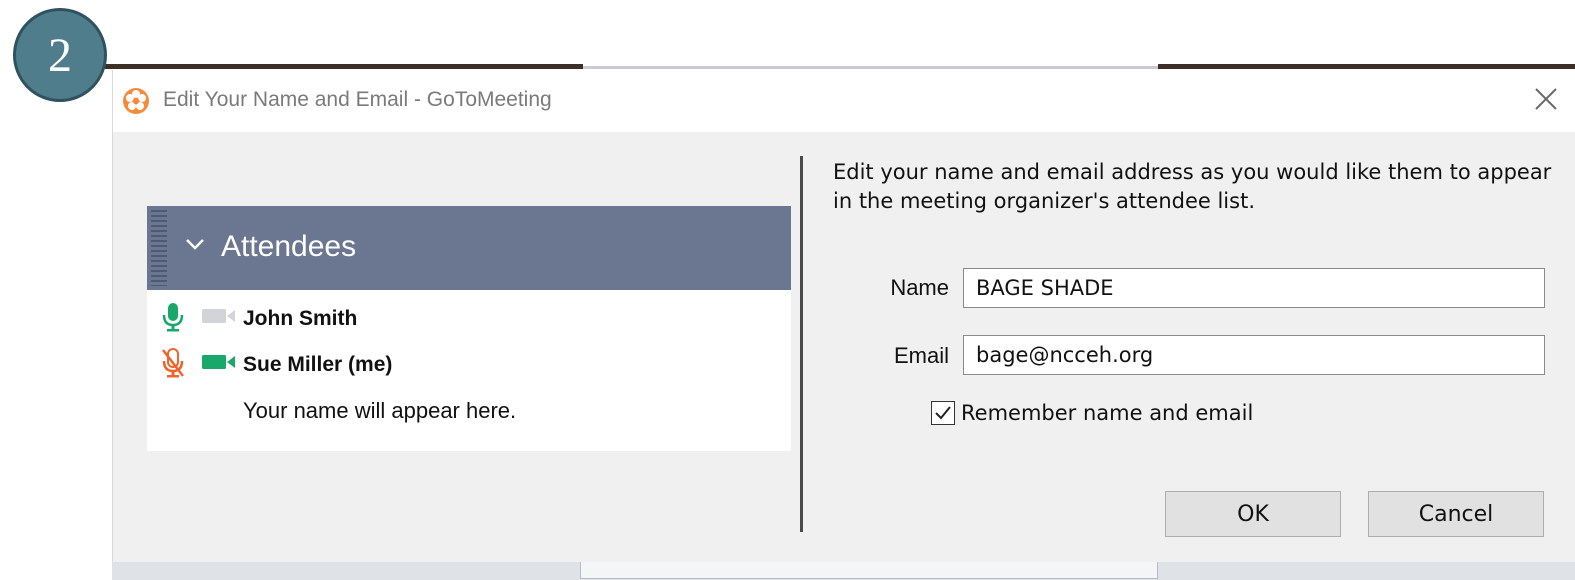 This screenshot has width=1575, height=580. Describe the element at coordinates (136, 101) in the screenshot. I see `gotomeeting-flower-icon` at that location.